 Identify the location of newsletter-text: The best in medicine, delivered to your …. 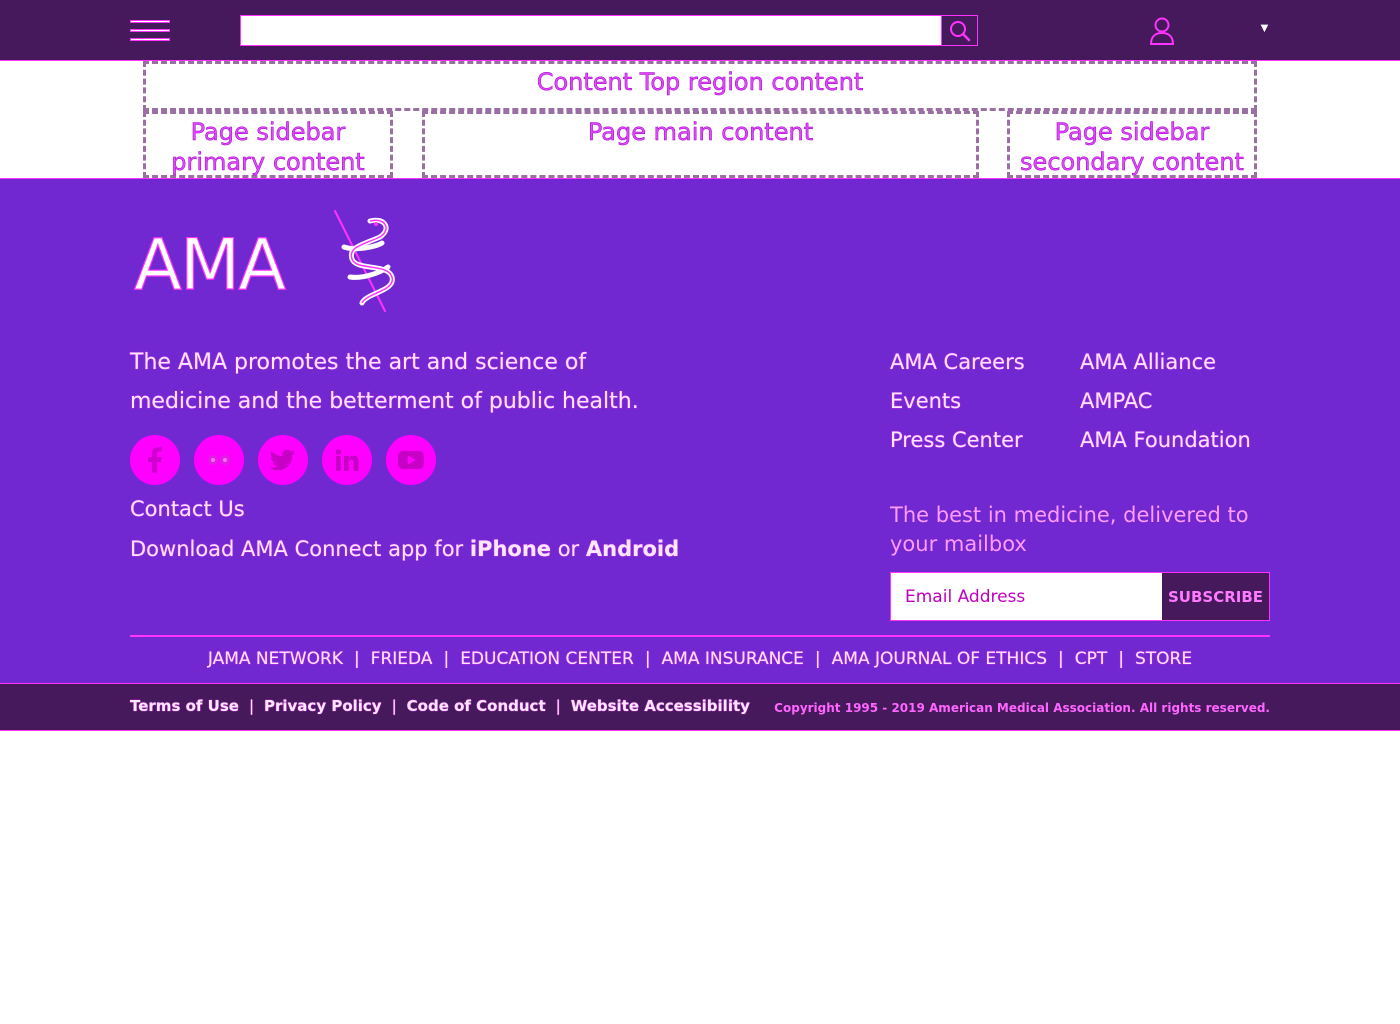
(1069, 529).